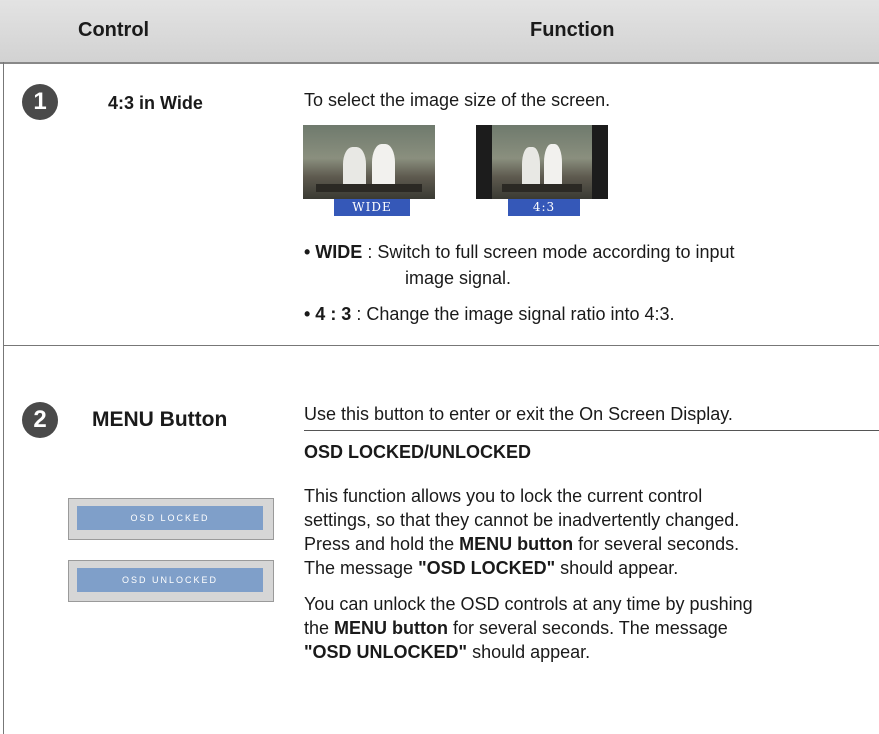 This screenshot has height=734, width=879. What do you see at coordinates (328, 314) in the screenshot?
I see `bullet-4-3-term: • 4 : 3` at bounding box center [328, 314].